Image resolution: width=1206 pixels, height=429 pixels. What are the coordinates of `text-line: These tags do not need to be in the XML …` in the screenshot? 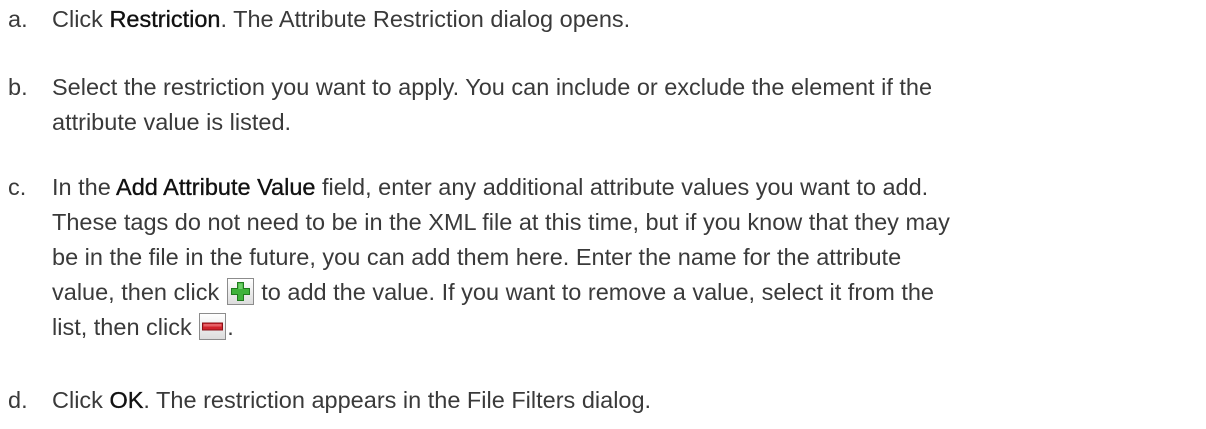 It's located at (627, 222).